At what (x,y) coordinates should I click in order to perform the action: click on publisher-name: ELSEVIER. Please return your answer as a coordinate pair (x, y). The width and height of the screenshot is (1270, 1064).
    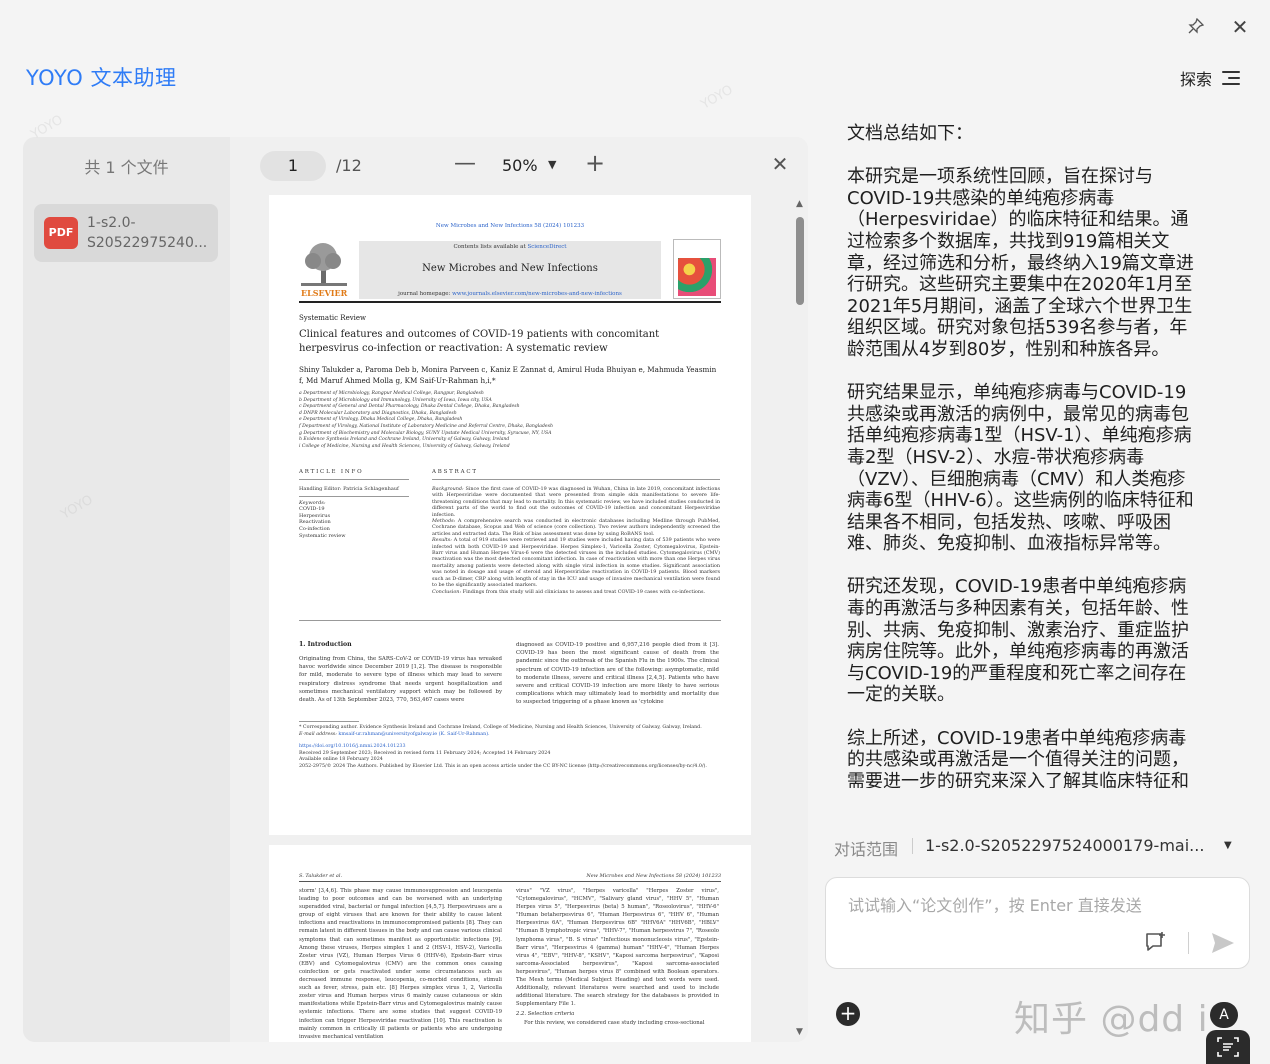
    Looking at the image, I should click on (324, 293).